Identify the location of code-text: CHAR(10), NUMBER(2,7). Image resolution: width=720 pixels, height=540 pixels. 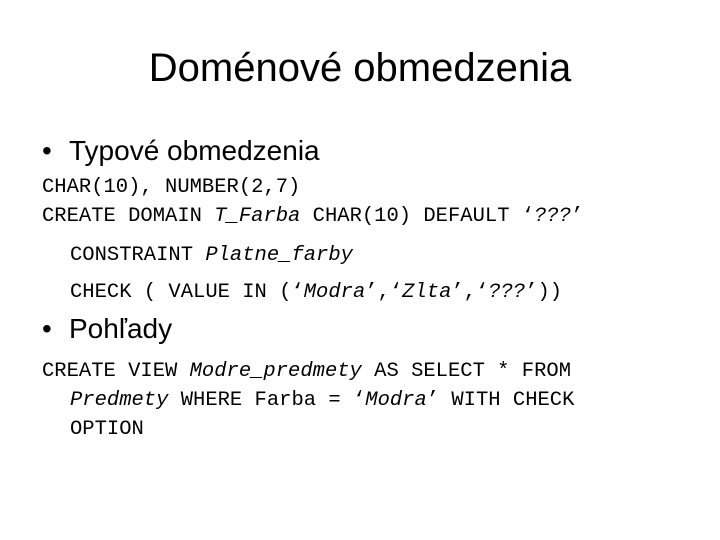
(171, 187).